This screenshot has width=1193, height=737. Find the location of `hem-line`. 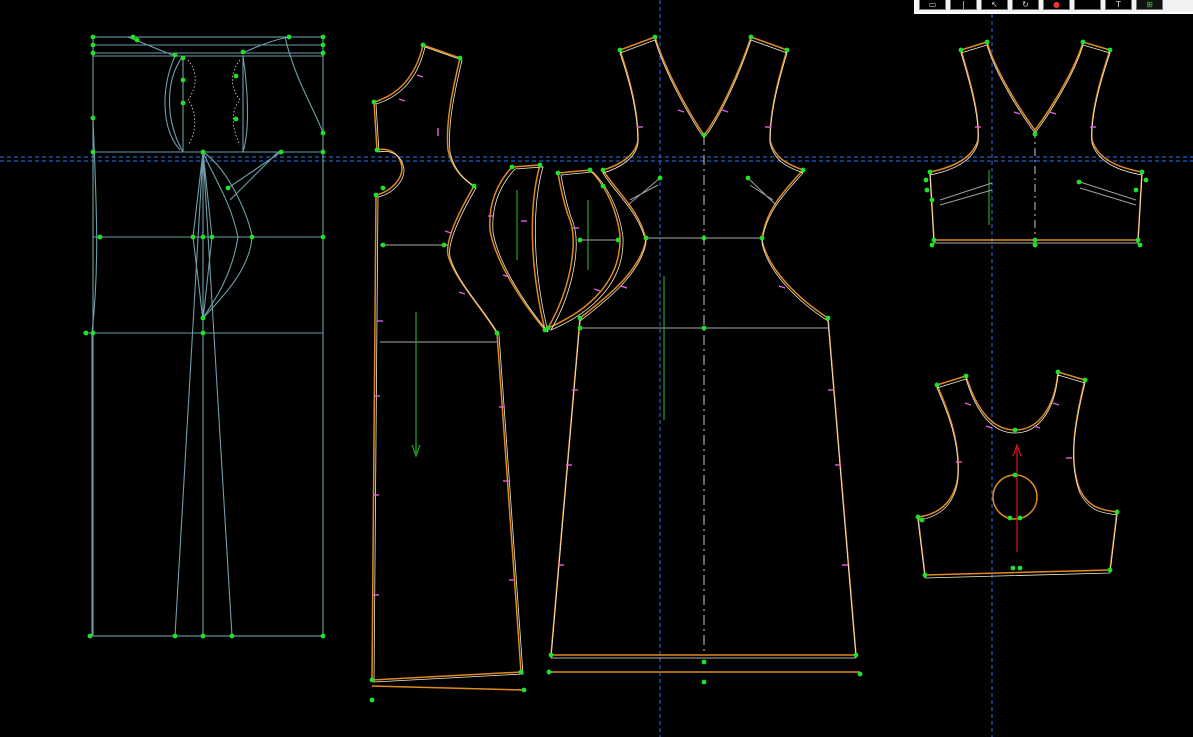

hem-line is located at coordinates (448, 688).